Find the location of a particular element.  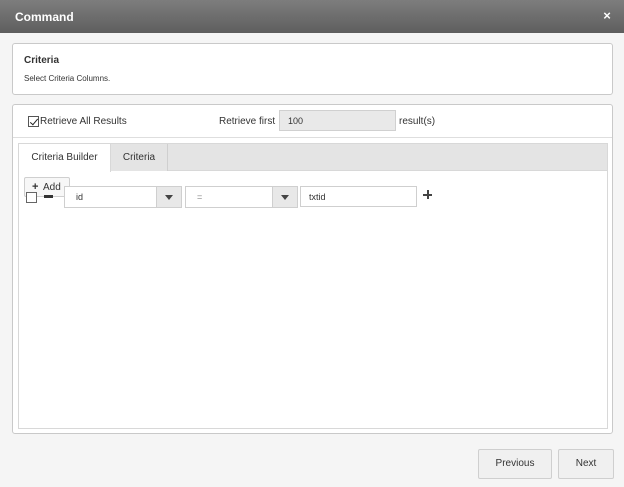

dialog-title: Command is located at coordinates (44, 17).